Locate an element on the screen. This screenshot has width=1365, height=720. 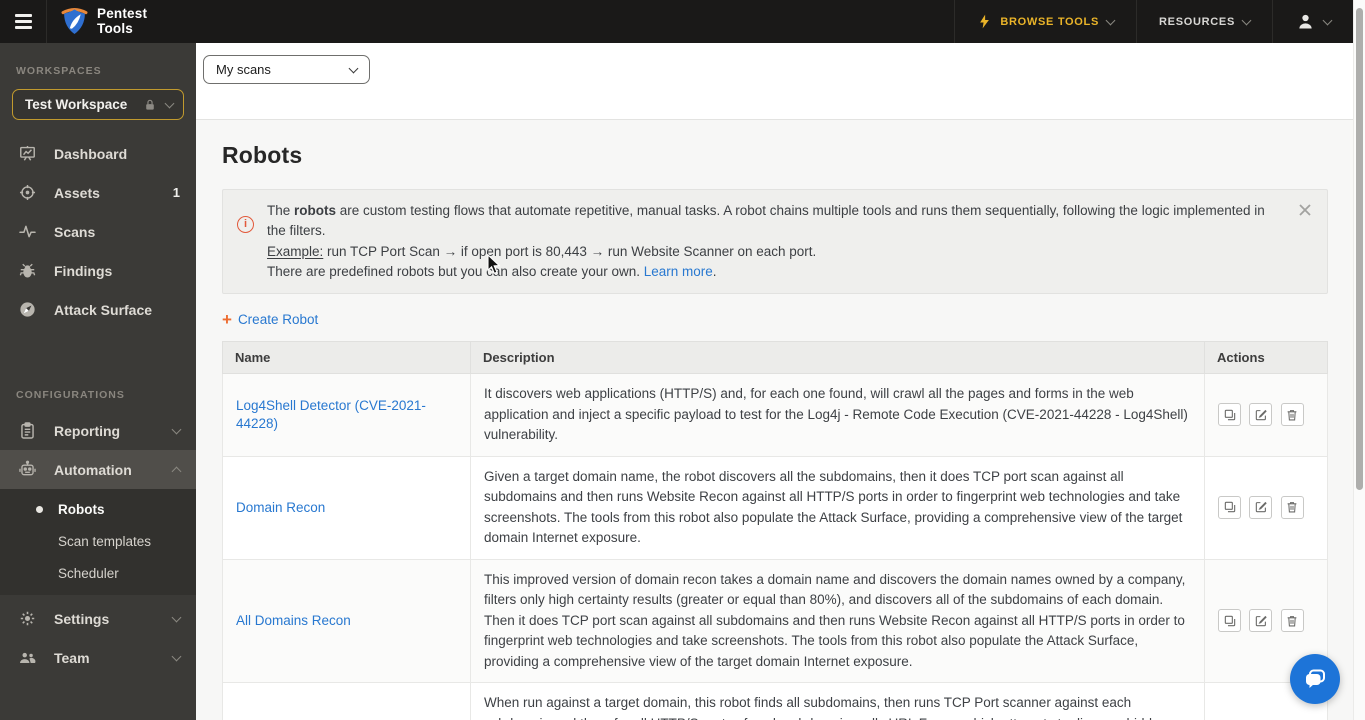
chat-bubble-icon is located at coordinates (1315, 679).